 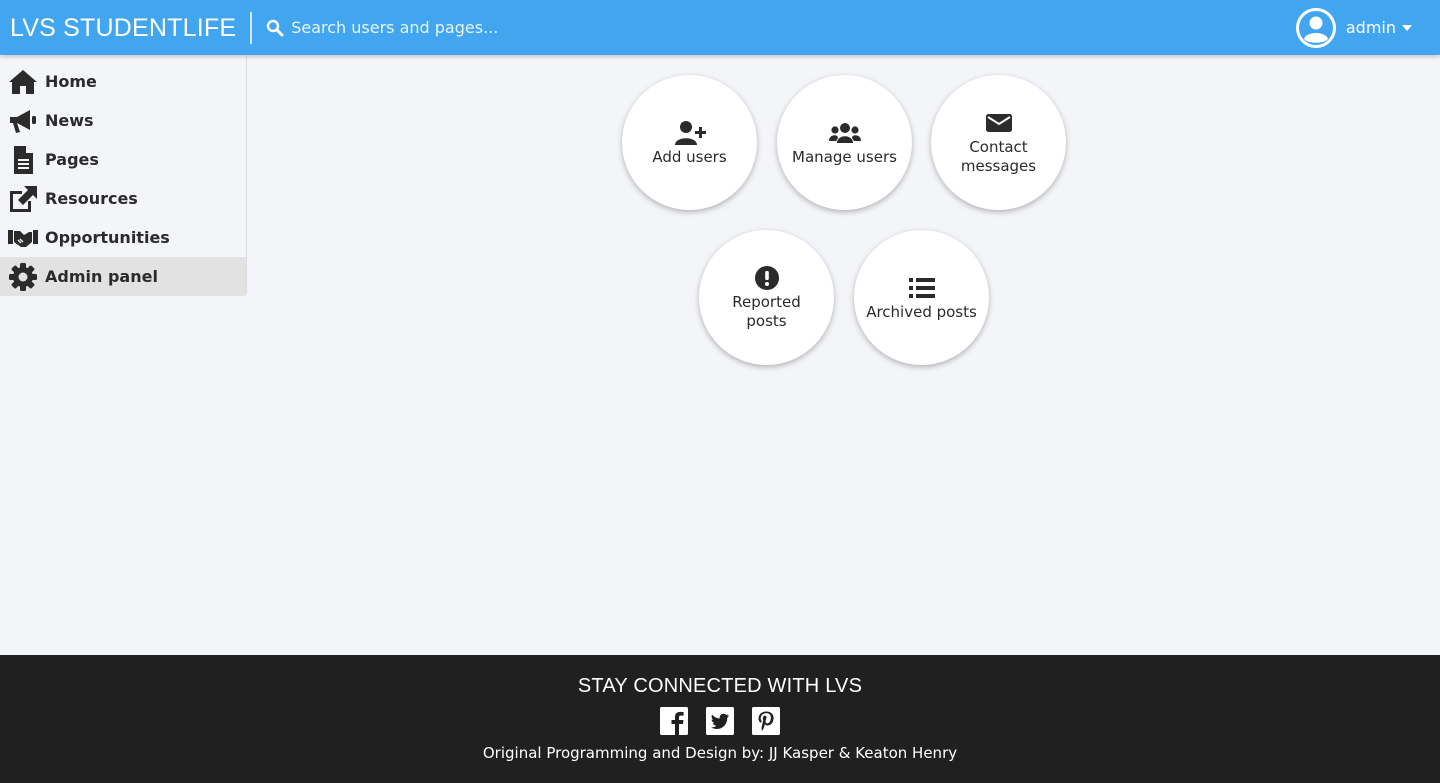 What do you see at coordinates (123, 159) in the screenshot?
I see `sidebar-item-pages: Pages` at bounding box center [123, 159].